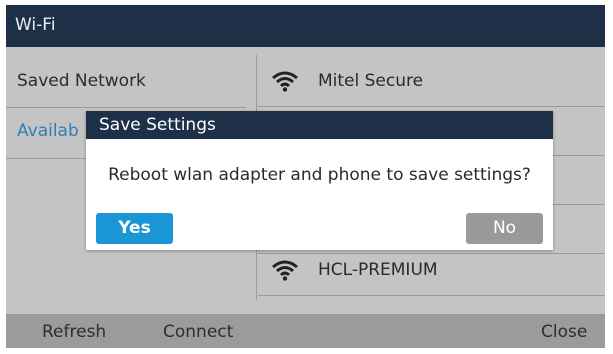 This screenshot has width=613, height=354. What do you see at coordinates (305, 331) in the screenshot?
I see `softkey-bar: Refresh Connect Close` at bounding box center [305, 331].